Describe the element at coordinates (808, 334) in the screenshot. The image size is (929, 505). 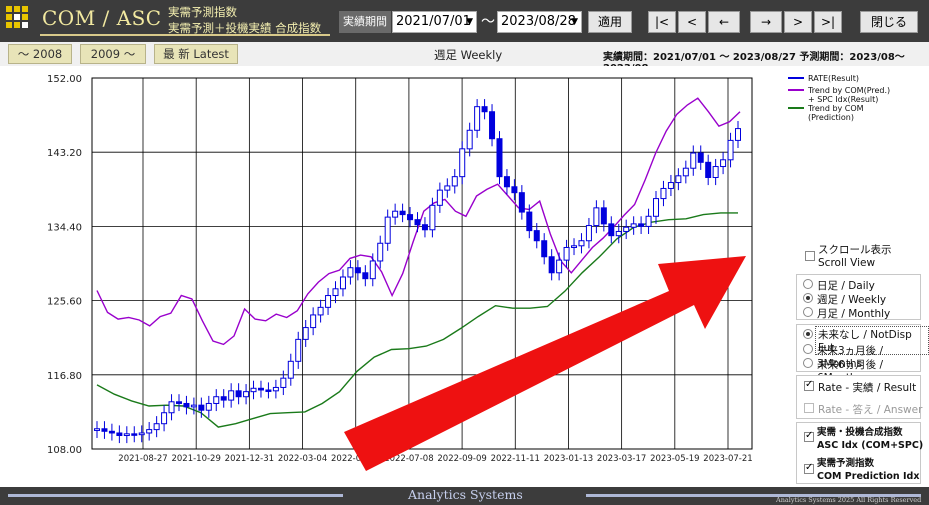
I see `future-none-radio` at that location.